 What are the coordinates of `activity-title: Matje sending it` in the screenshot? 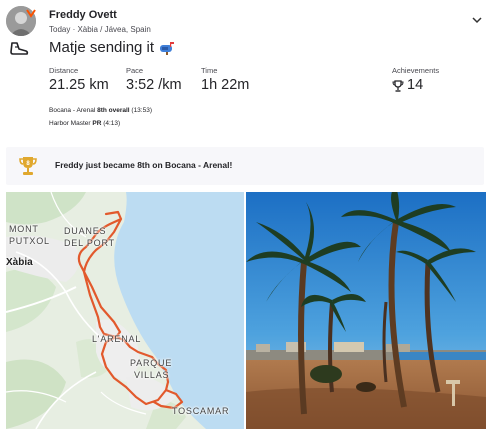 It's located at (101, 47).